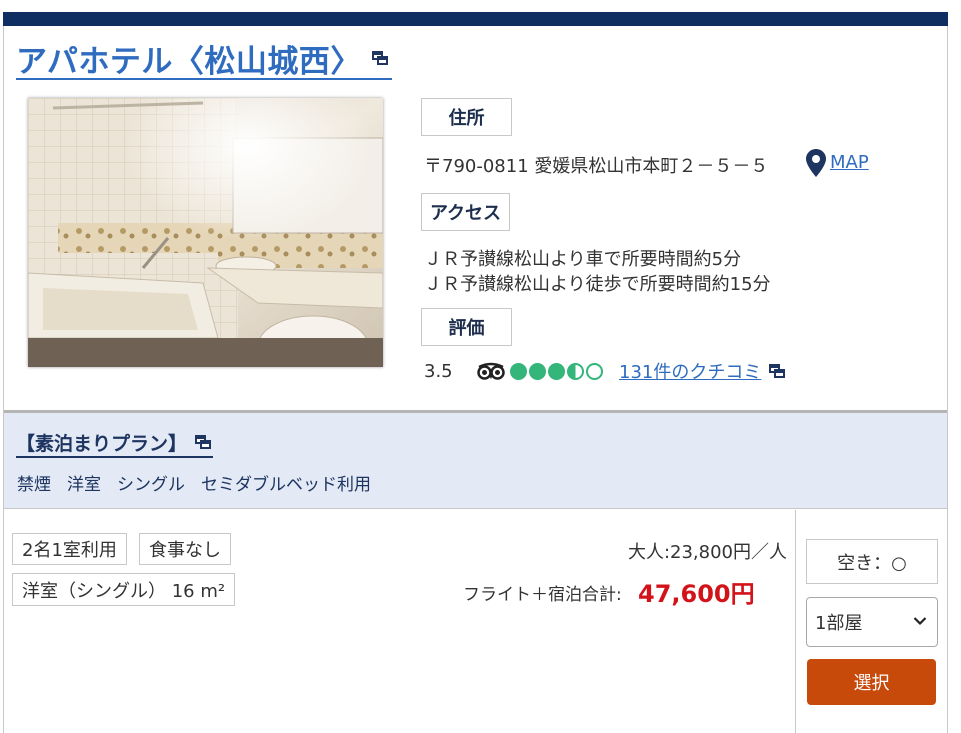  What do you see at coordinates (920, 621) in the screenshot?
I see `chevron-down-icon` at bounding box center [920, 621].